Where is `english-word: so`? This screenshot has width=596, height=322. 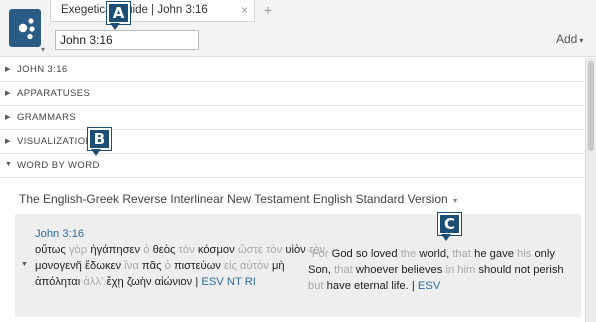
english-word: so is located at coordinates (362, 254).